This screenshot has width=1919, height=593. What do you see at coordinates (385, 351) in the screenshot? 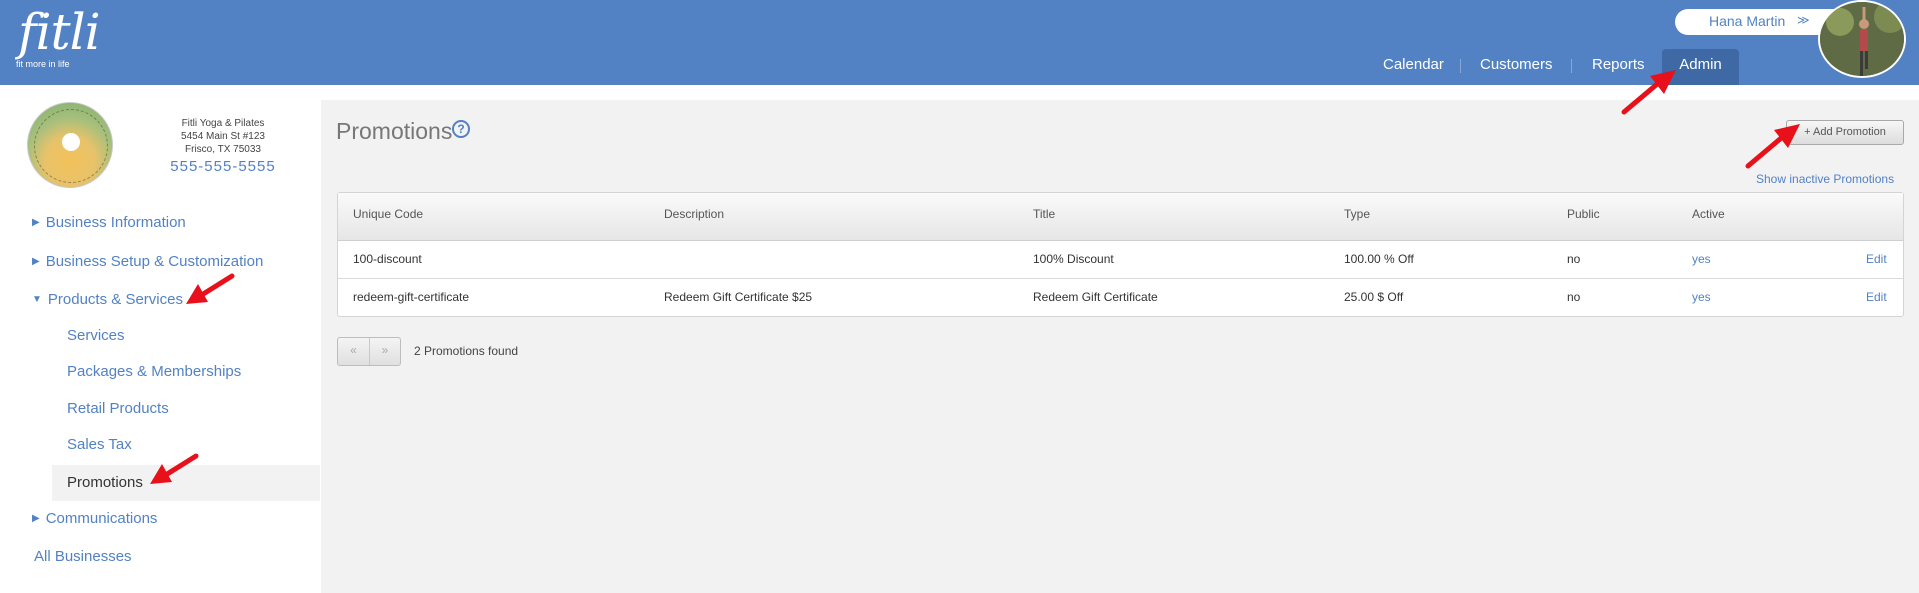
I see `pager-next-button: »` at bounding box center [385, 351].